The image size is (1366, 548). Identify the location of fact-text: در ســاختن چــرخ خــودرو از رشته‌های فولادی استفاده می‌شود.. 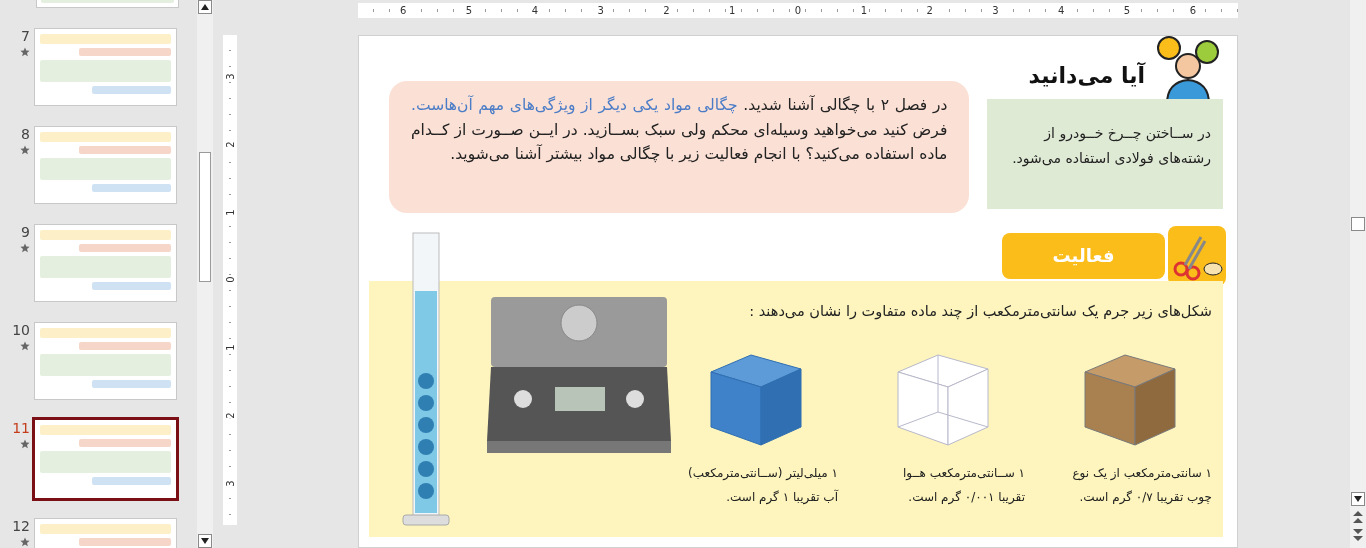
(1105, 153).